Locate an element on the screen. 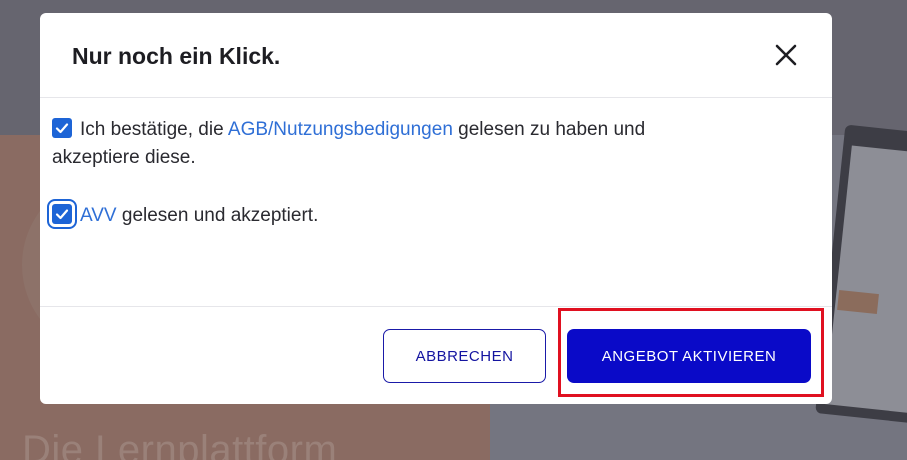  close-icon is located at coordinates (786, 55).